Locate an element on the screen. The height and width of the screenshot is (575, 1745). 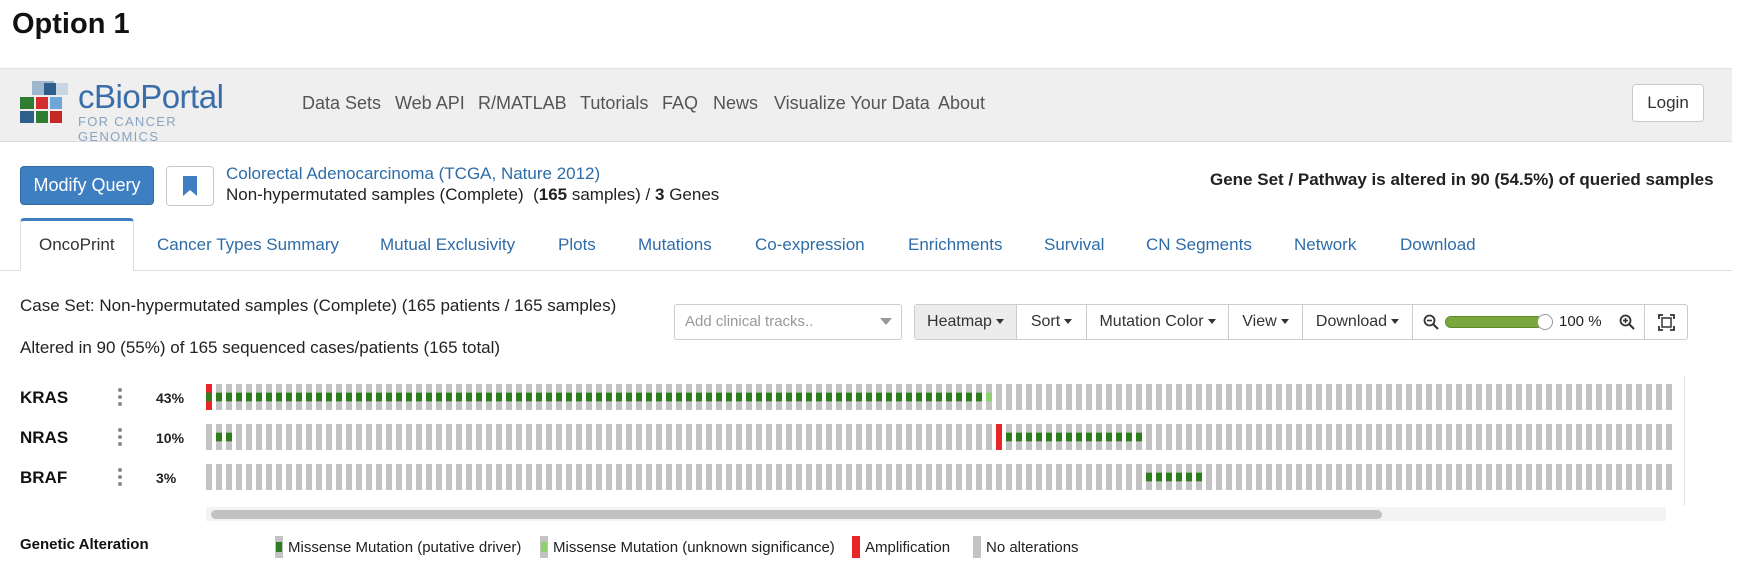
login-button: Login is located at coordinates (1668, 103).